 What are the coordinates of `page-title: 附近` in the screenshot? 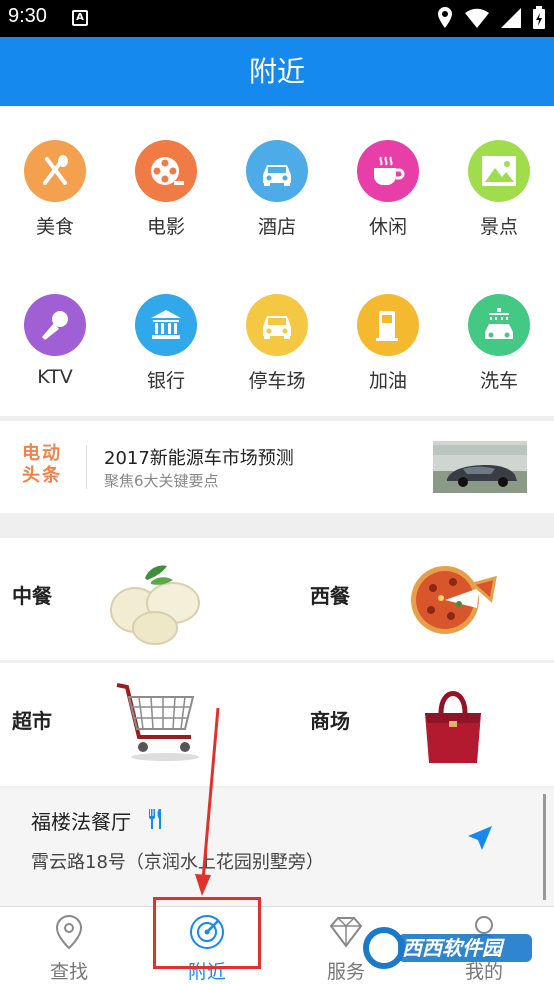 It's located at (276, 71).